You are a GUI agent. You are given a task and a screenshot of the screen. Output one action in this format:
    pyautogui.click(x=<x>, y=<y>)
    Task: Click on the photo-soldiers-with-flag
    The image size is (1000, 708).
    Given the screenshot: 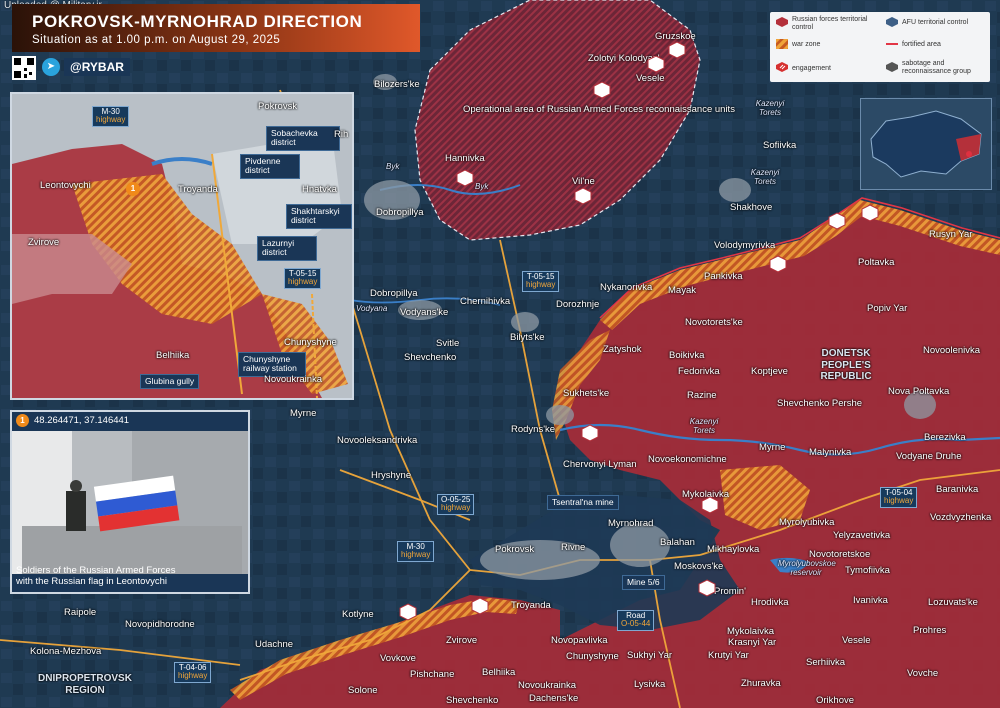 What is the action you would take?
    pyautogui.click(x=130, y=502)
    